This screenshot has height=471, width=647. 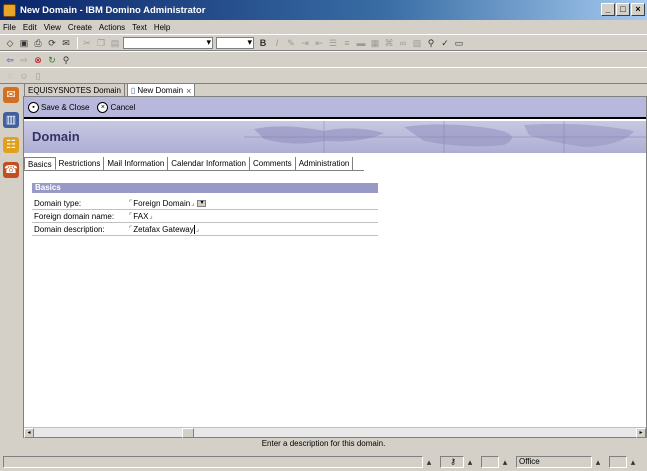 I want to click on tab-mail-information: Mail Information, so click(x=136, y=163).